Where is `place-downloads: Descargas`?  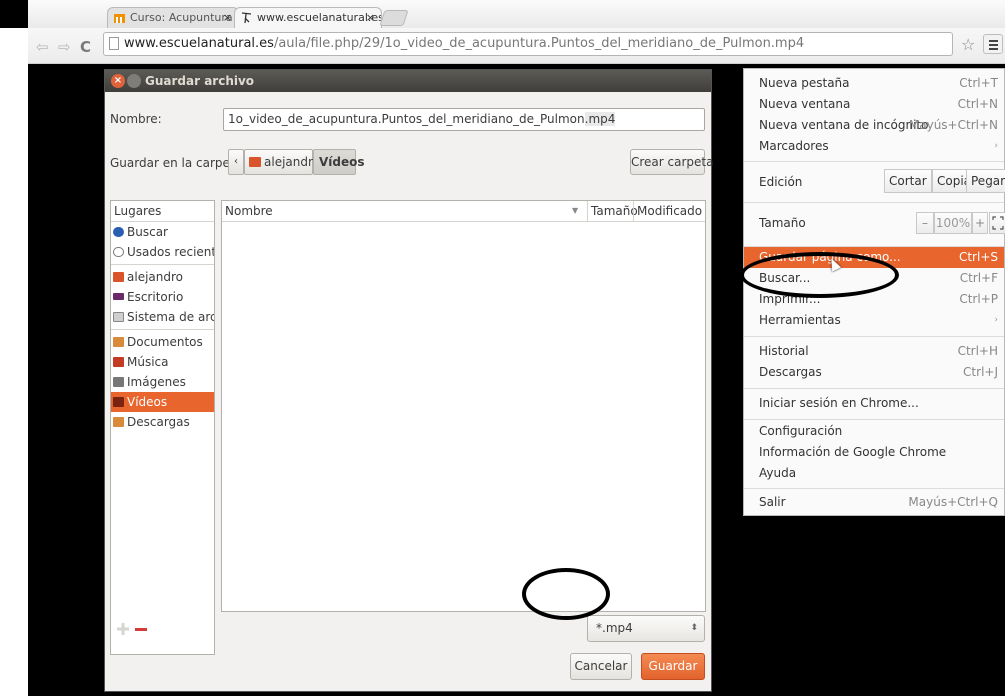 place-downloads: Descargas is located at coordinates (162, 422).